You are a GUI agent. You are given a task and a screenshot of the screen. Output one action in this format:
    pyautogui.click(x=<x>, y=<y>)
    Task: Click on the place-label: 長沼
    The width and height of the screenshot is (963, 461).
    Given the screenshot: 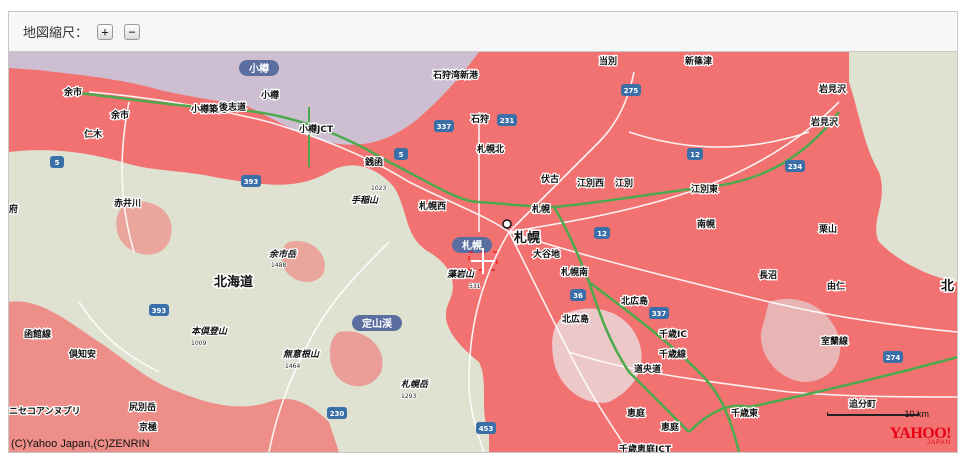 What is the action you would take?
    pyautogui.click(x=768, y=275)
    